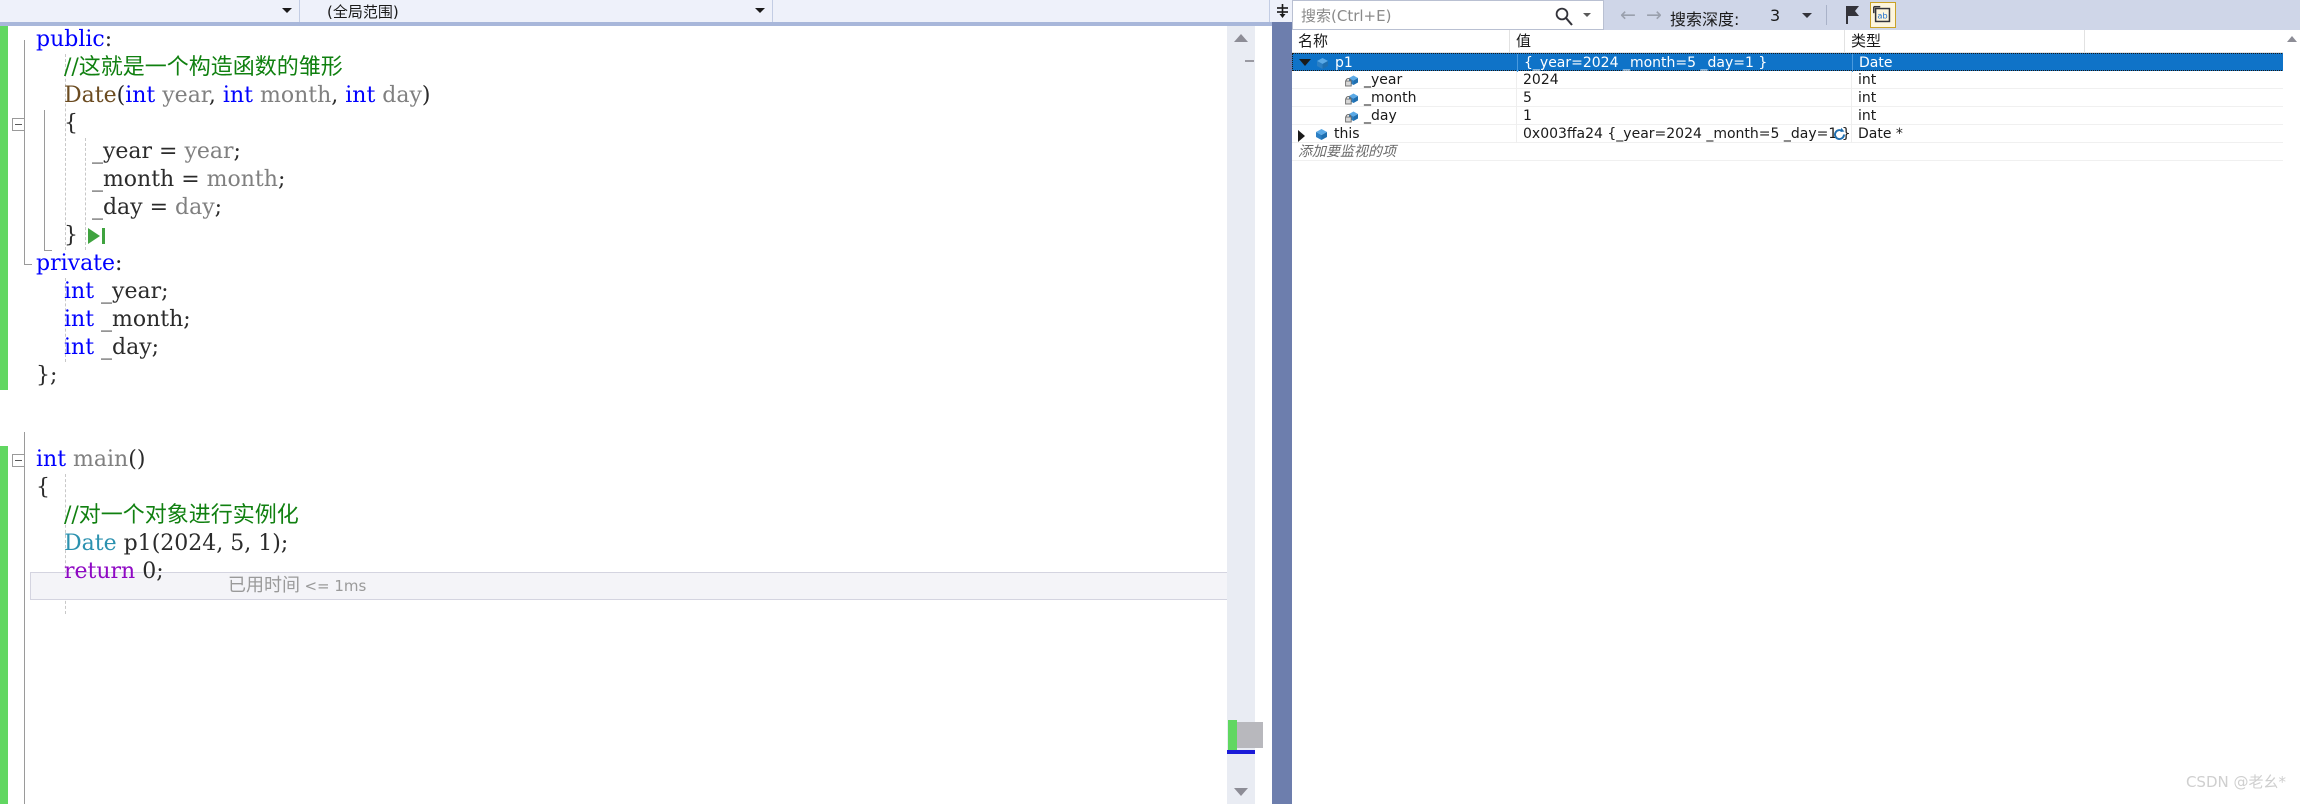  I want to click on code-token: }, so click(57, 235).